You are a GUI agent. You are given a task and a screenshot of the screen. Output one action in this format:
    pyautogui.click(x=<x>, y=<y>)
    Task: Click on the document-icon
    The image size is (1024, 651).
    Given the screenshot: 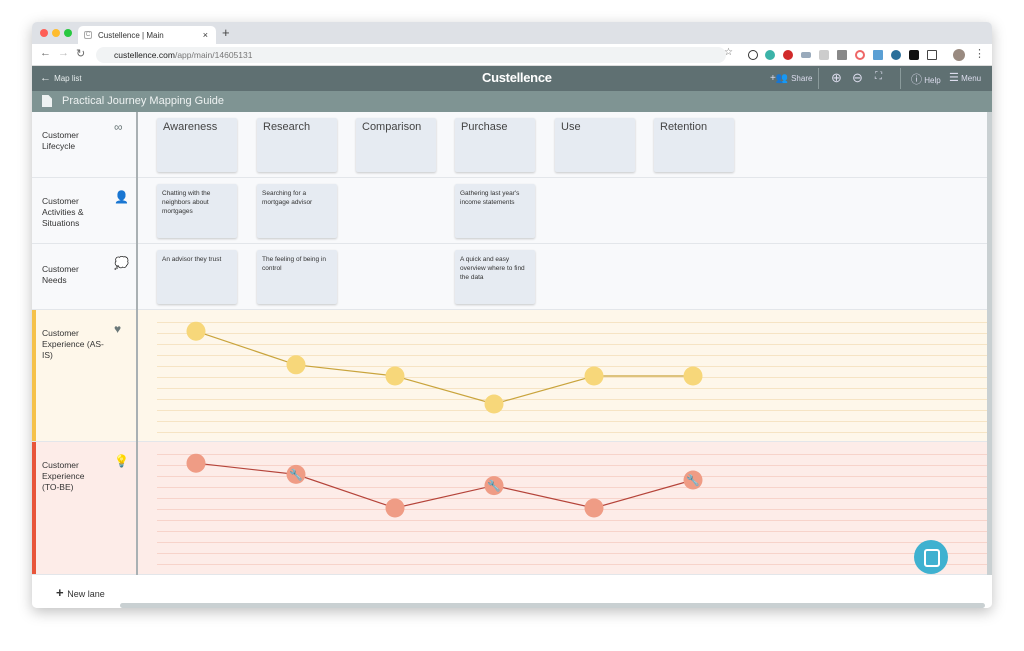 What is the action you would take?
    pyautogui.click(x=47, y=101)
    